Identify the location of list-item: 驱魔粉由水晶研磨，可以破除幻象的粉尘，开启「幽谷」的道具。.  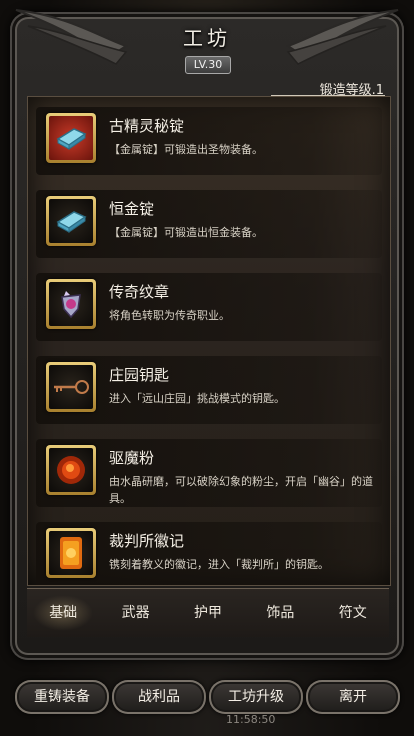
(209, 473).